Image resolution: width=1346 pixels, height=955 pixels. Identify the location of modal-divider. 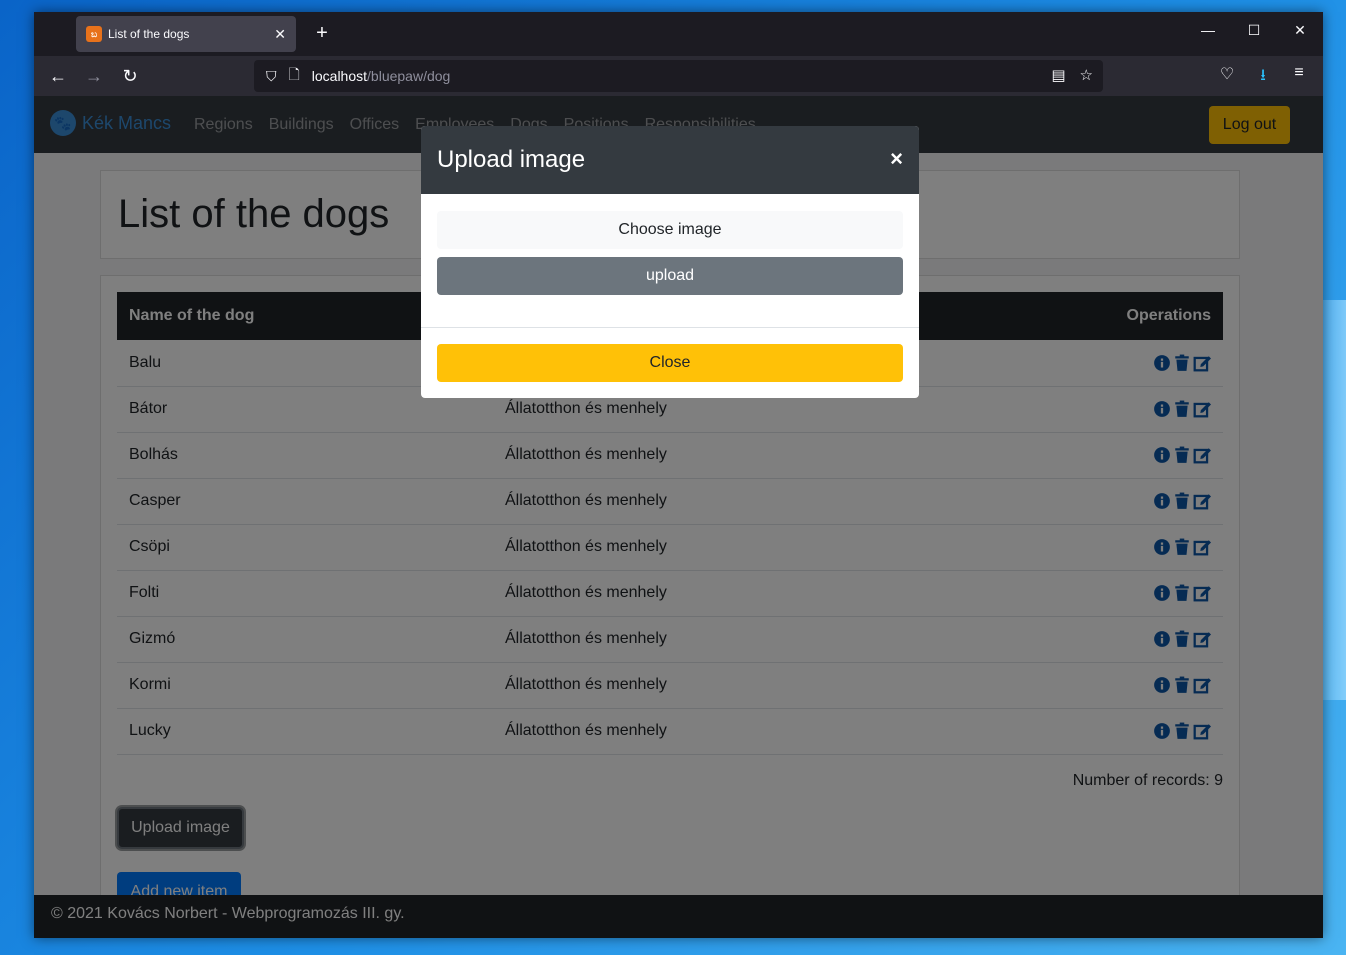
(670, 327).